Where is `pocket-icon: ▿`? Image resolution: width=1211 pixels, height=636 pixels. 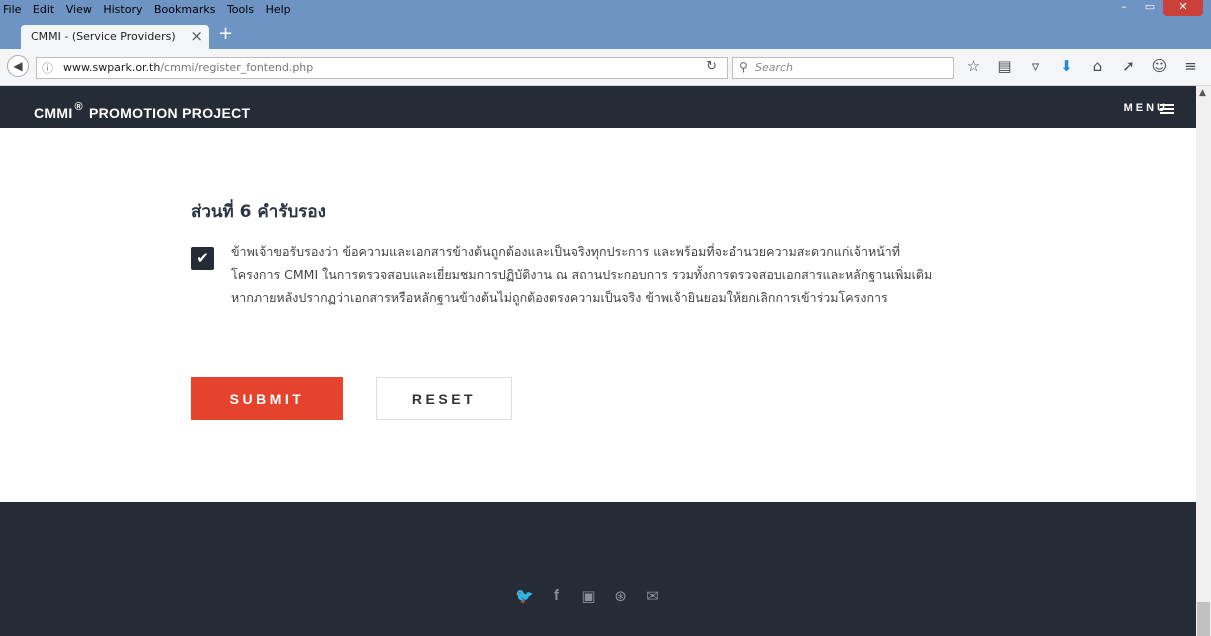 pocket-icon: ▿ is located at coordinates (1035, 66).